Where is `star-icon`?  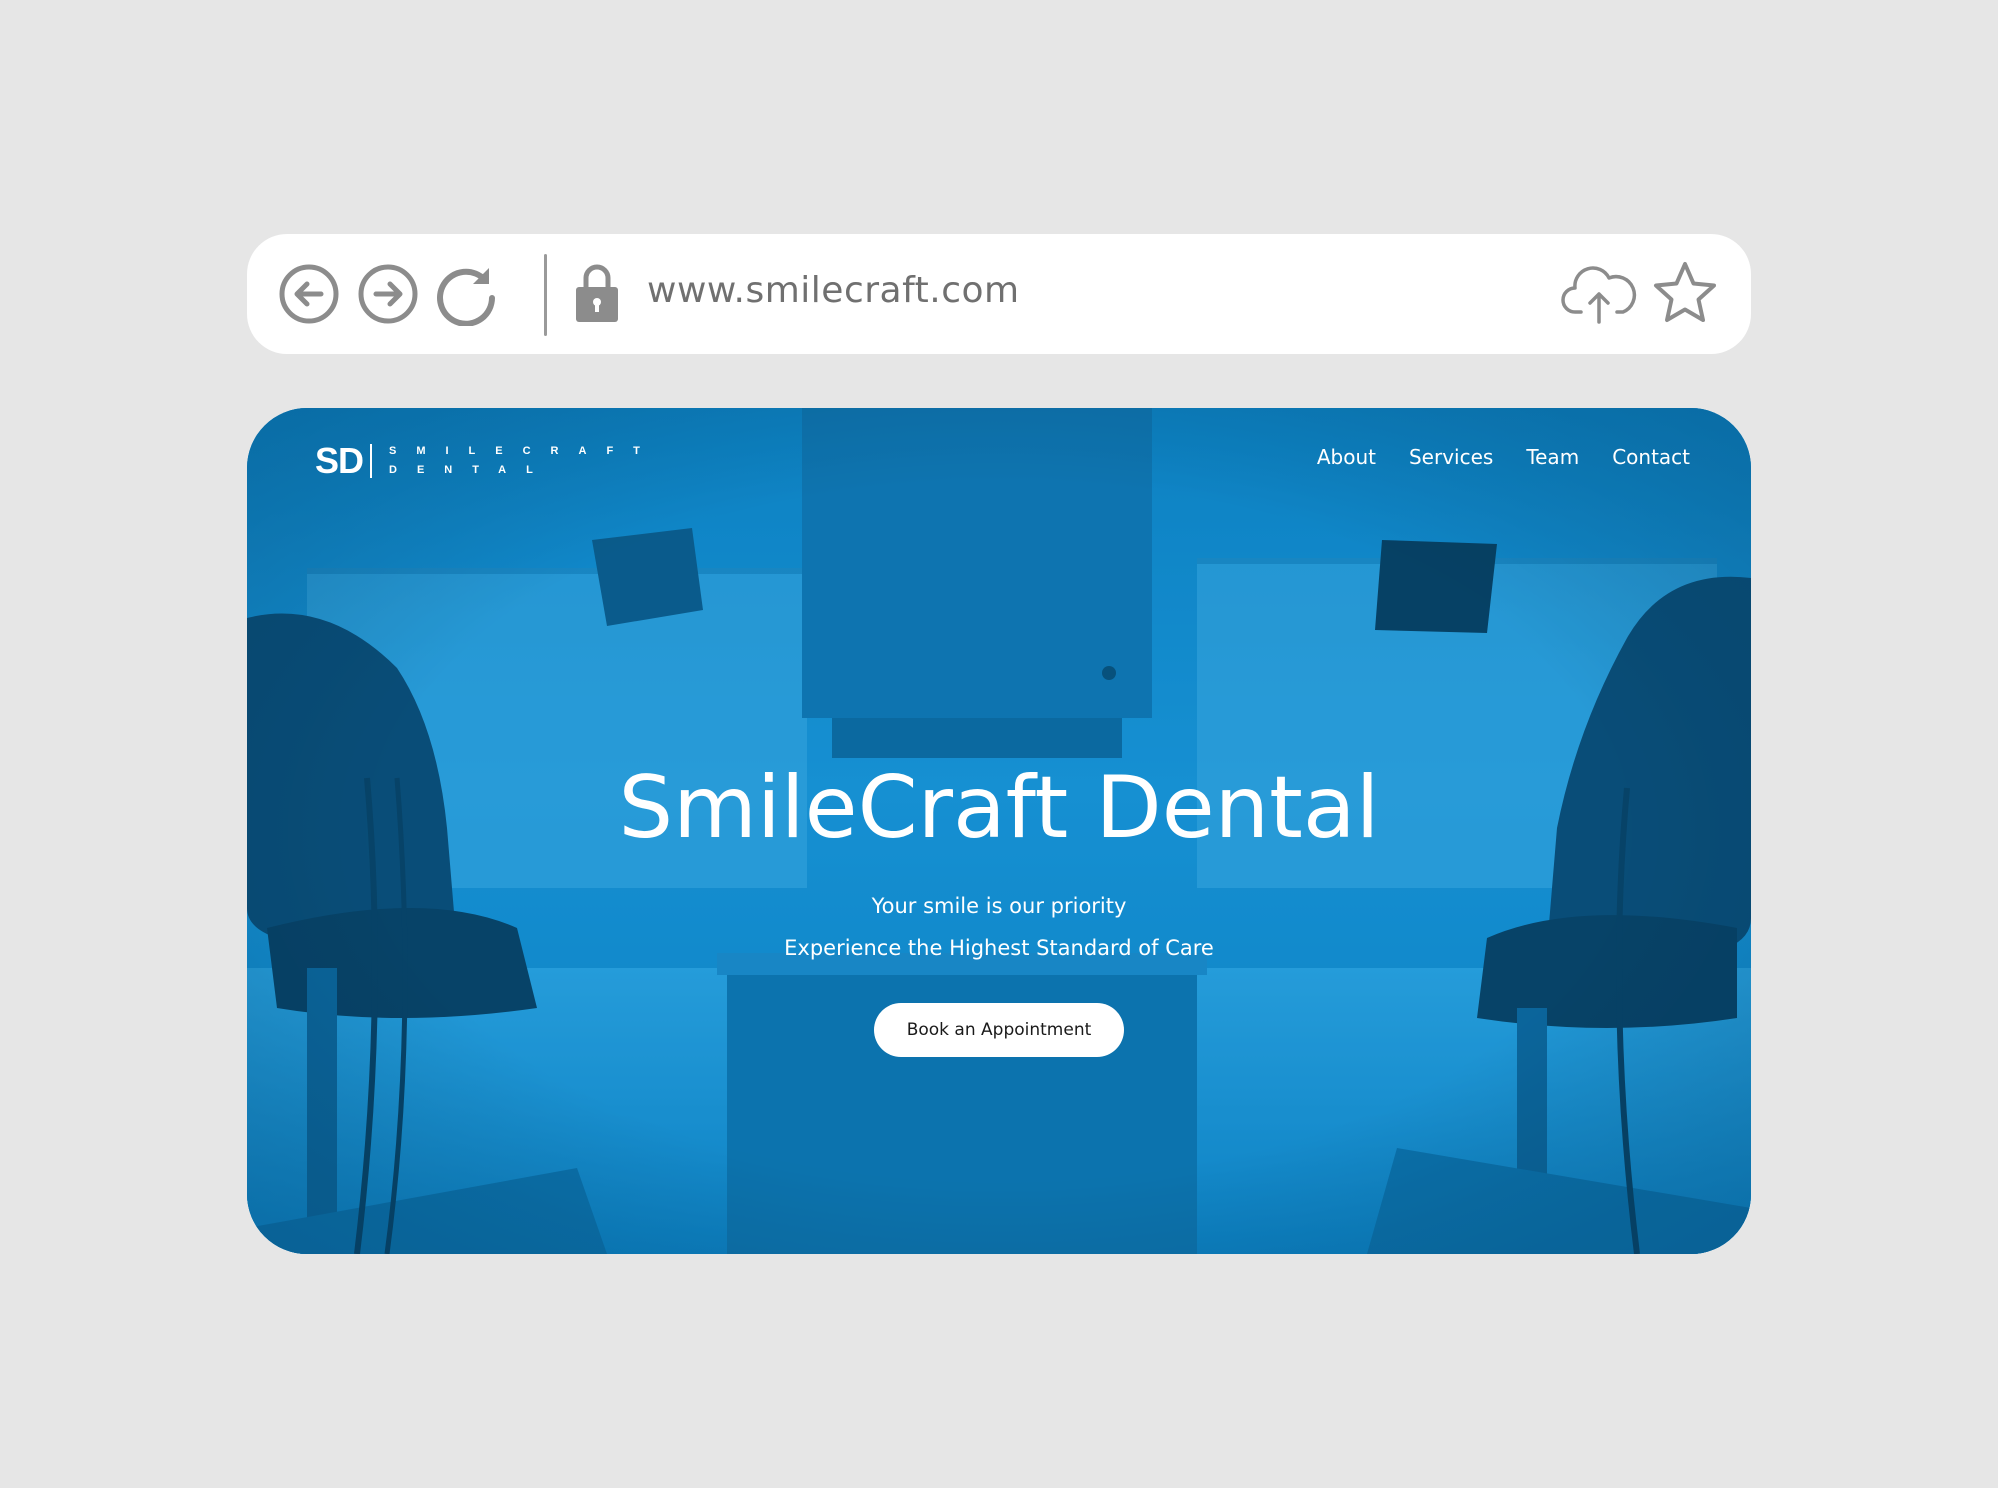 star-icon is located at coordinates (1685, 293).